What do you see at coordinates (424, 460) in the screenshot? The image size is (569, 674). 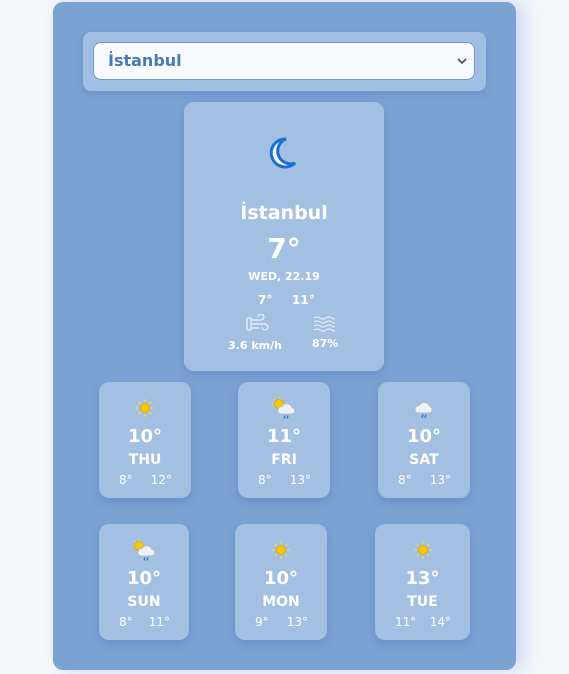 I see `forecast-day: SAT` at bounding box center [424, 460].